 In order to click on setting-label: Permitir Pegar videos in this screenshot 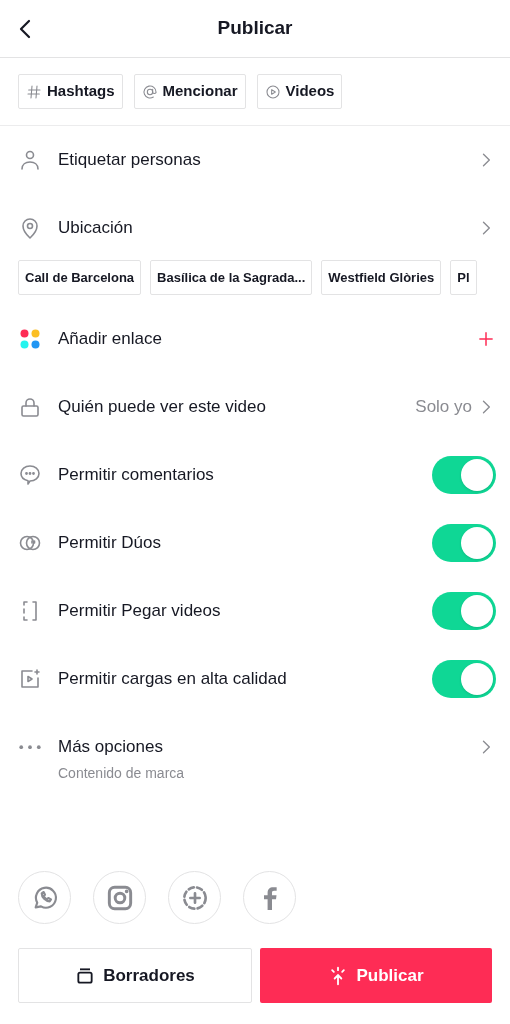, I will do `click(140, 611)`.